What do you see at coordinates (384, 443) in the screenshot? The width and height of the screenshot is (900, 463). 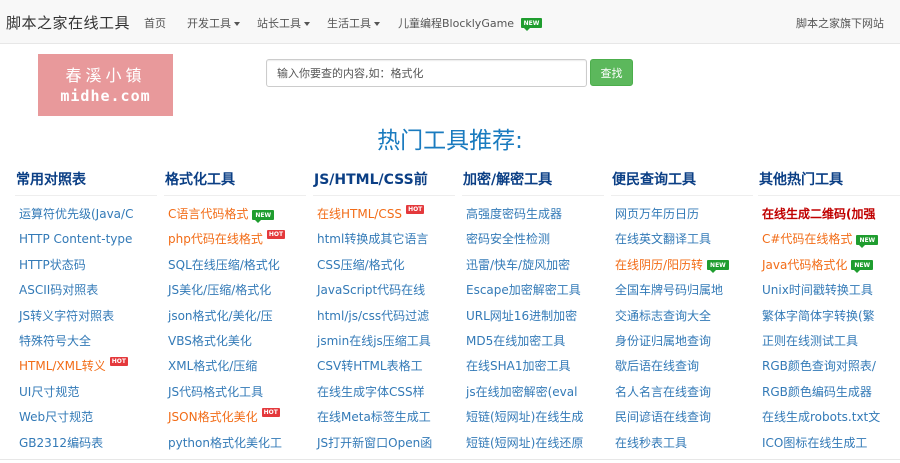 I see `tool-link: JS打开新窗口Open函` at bounding box center [384, 443].